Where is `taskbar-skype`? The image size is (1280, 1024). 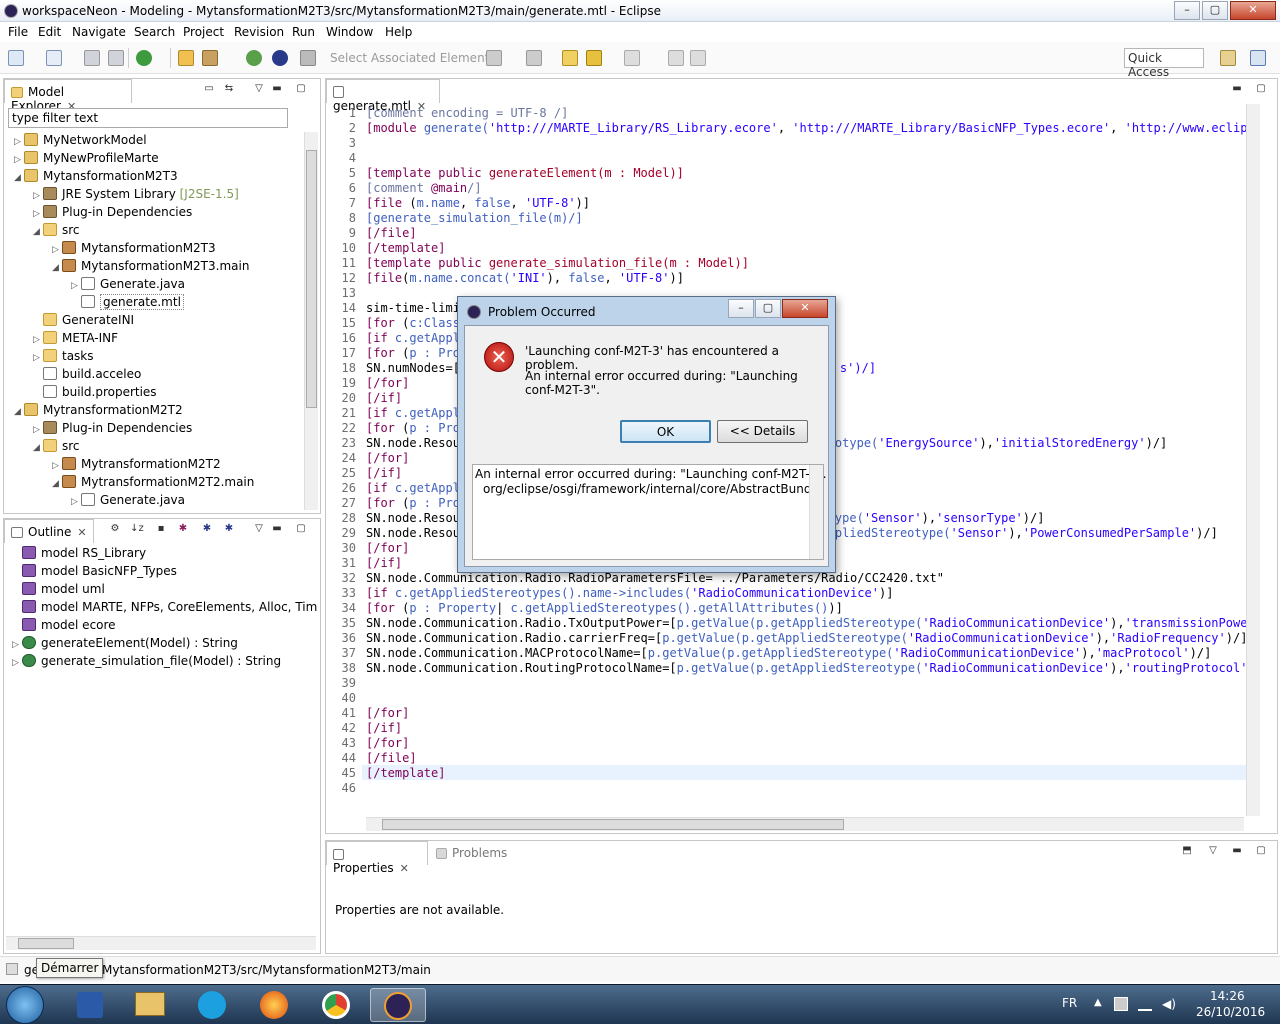 taskbar-skype is located at coordinates (212, 1005).